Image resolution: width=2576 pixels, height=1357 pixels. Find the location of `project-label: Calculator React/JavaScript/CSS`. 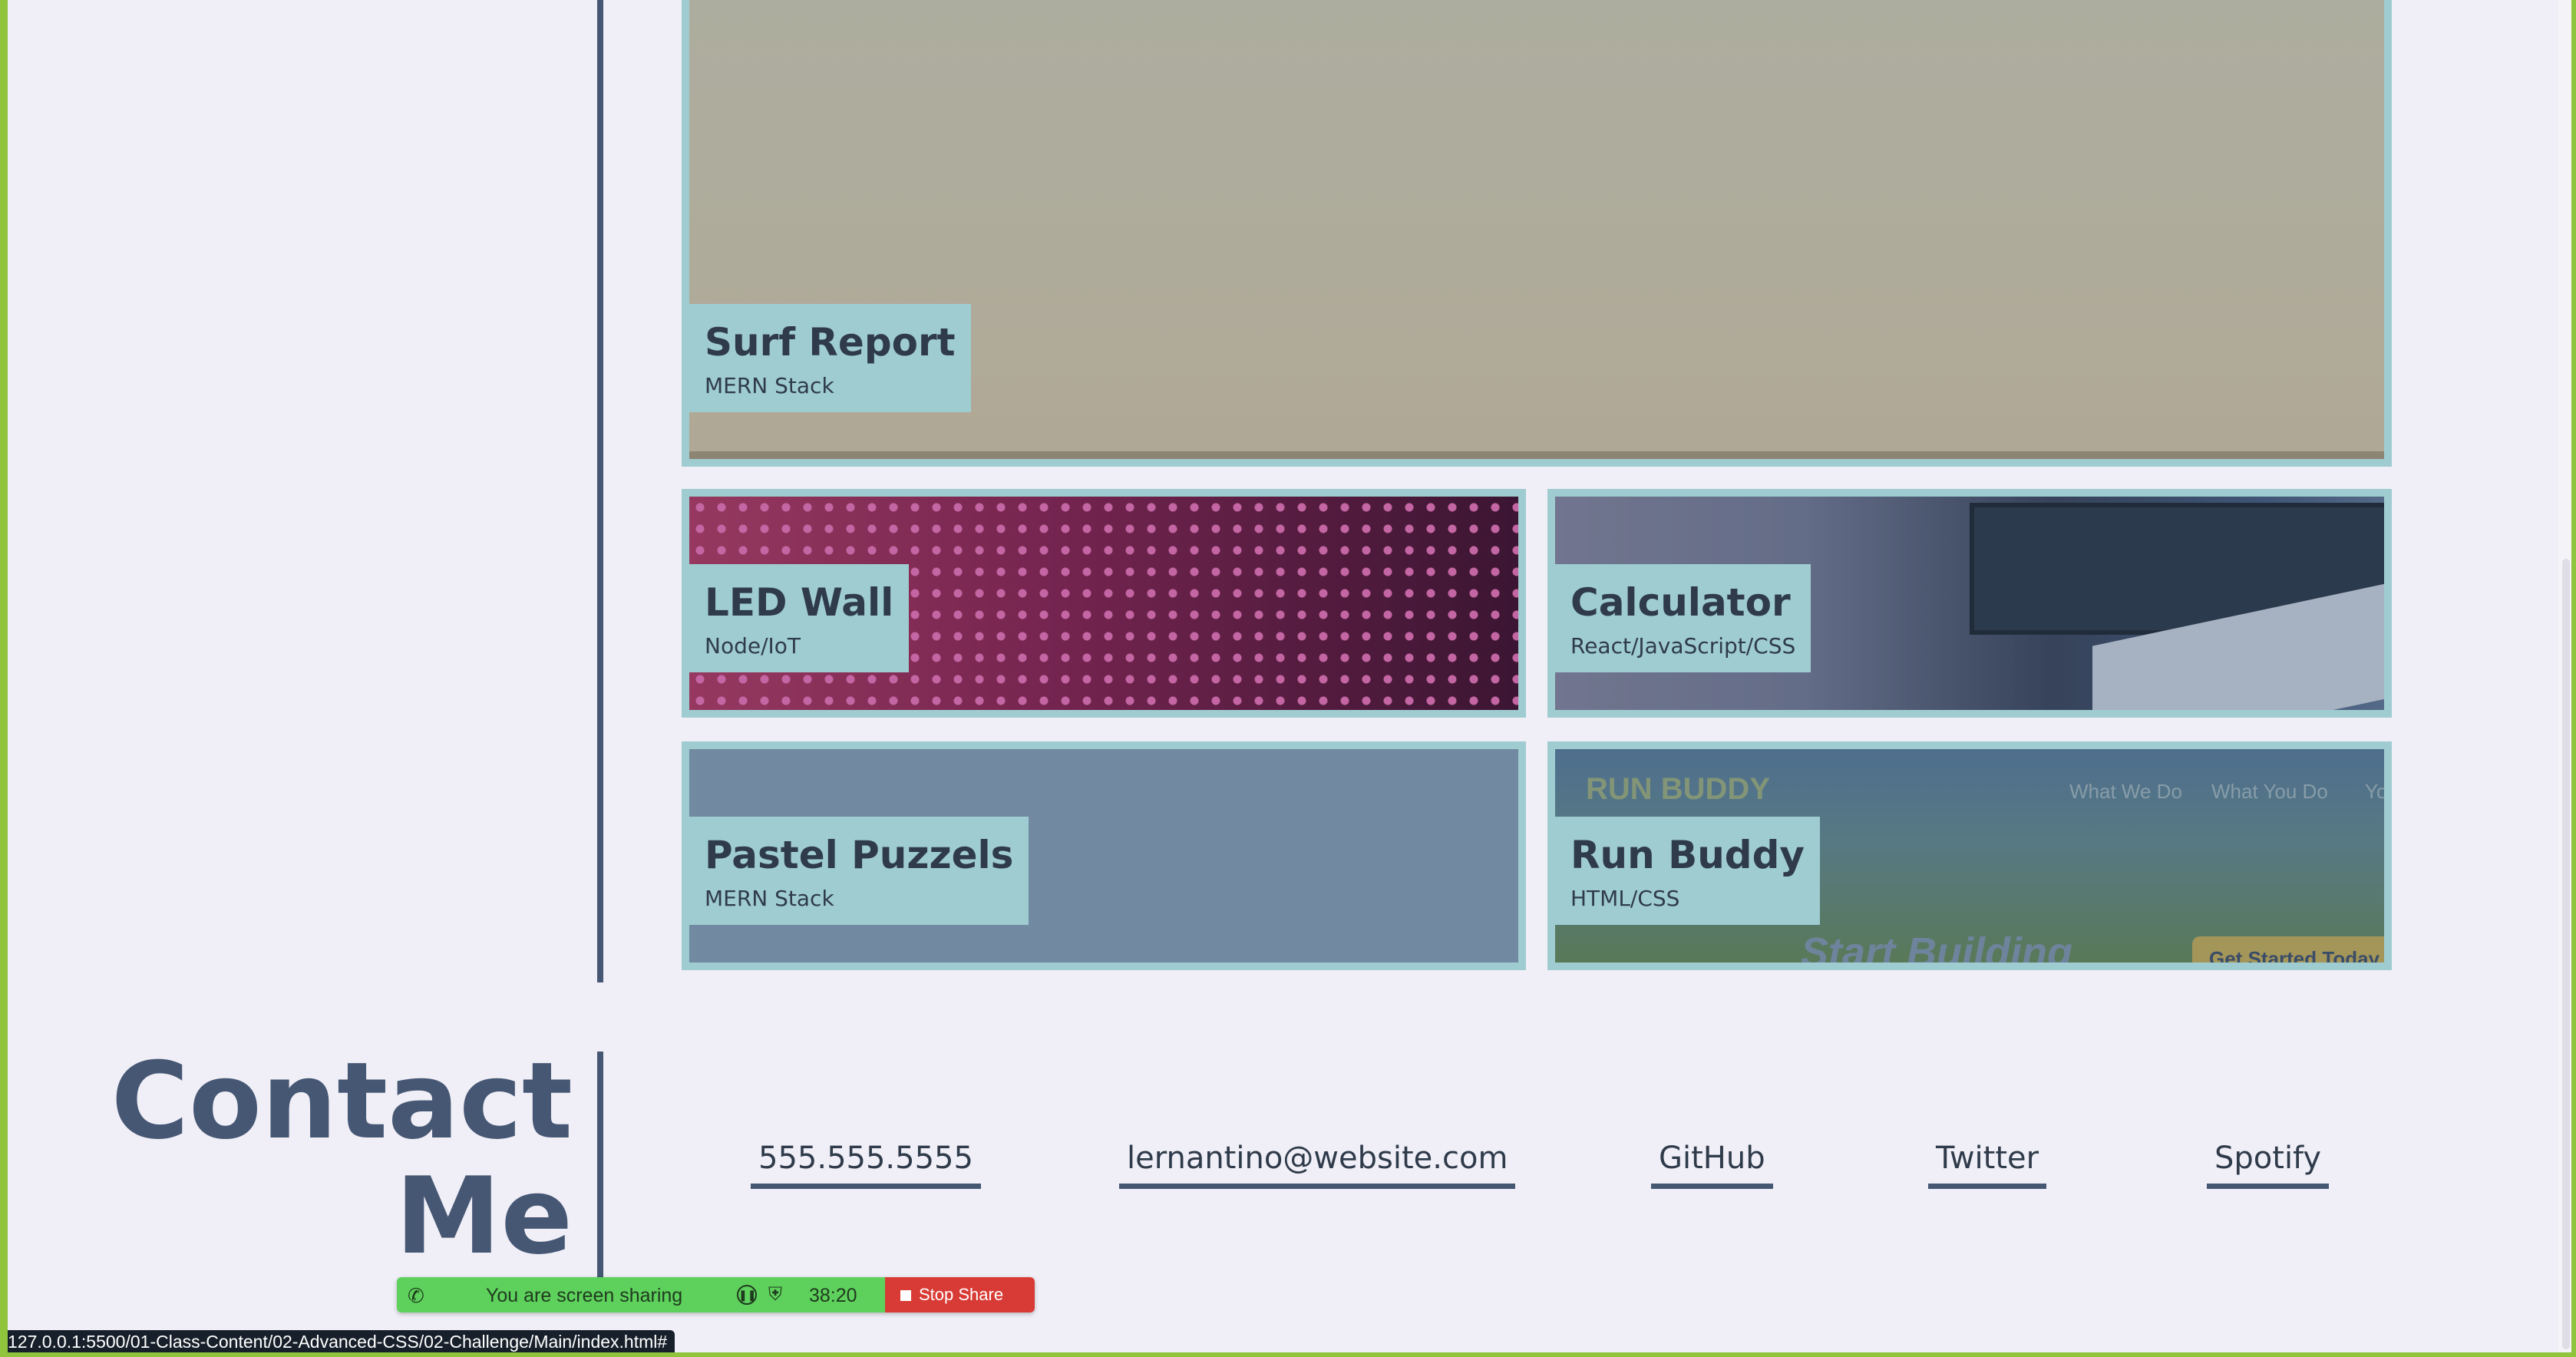

project-label: Calculator React/JavaScript/CSS is located at coordinates (1683, 618).